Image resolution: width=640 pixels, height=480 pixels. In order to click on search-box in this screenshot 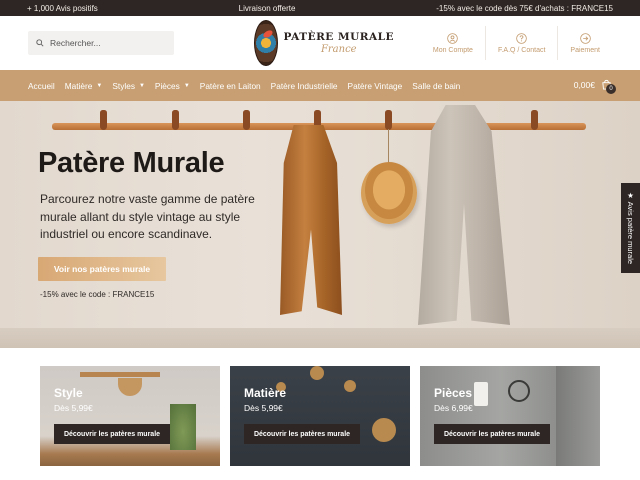, I will do `click(101, 43)`.